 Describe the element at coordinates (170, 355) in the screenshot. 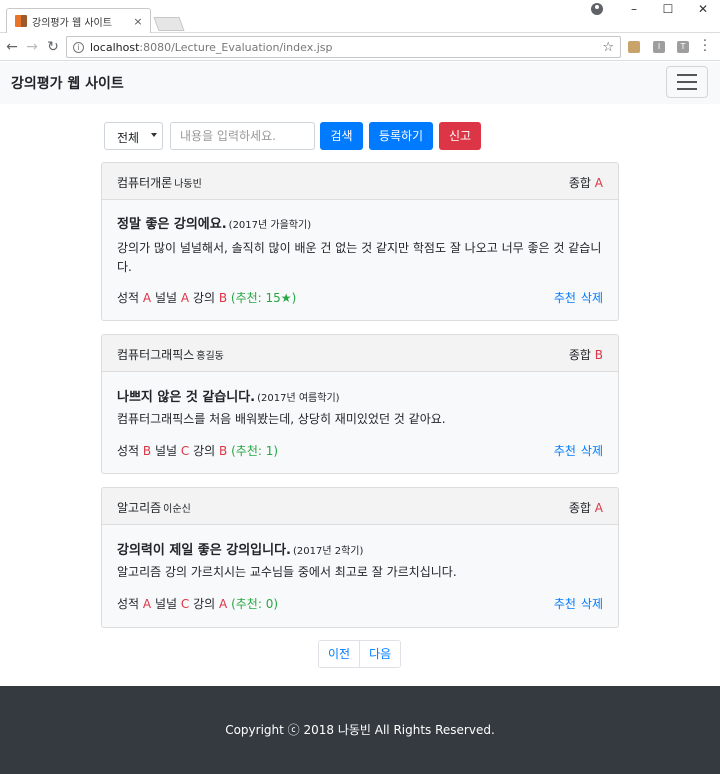

I see `lecture-name: 컴퓨터그래픽스 홍길동` at that location.